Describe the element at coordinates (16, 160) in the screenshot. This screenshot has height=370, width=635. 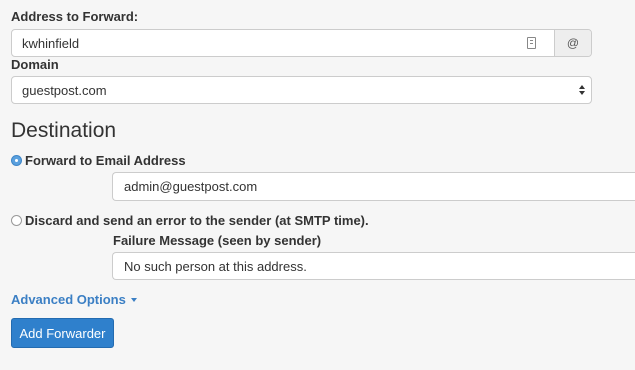
I see `forward-radio` at that location.